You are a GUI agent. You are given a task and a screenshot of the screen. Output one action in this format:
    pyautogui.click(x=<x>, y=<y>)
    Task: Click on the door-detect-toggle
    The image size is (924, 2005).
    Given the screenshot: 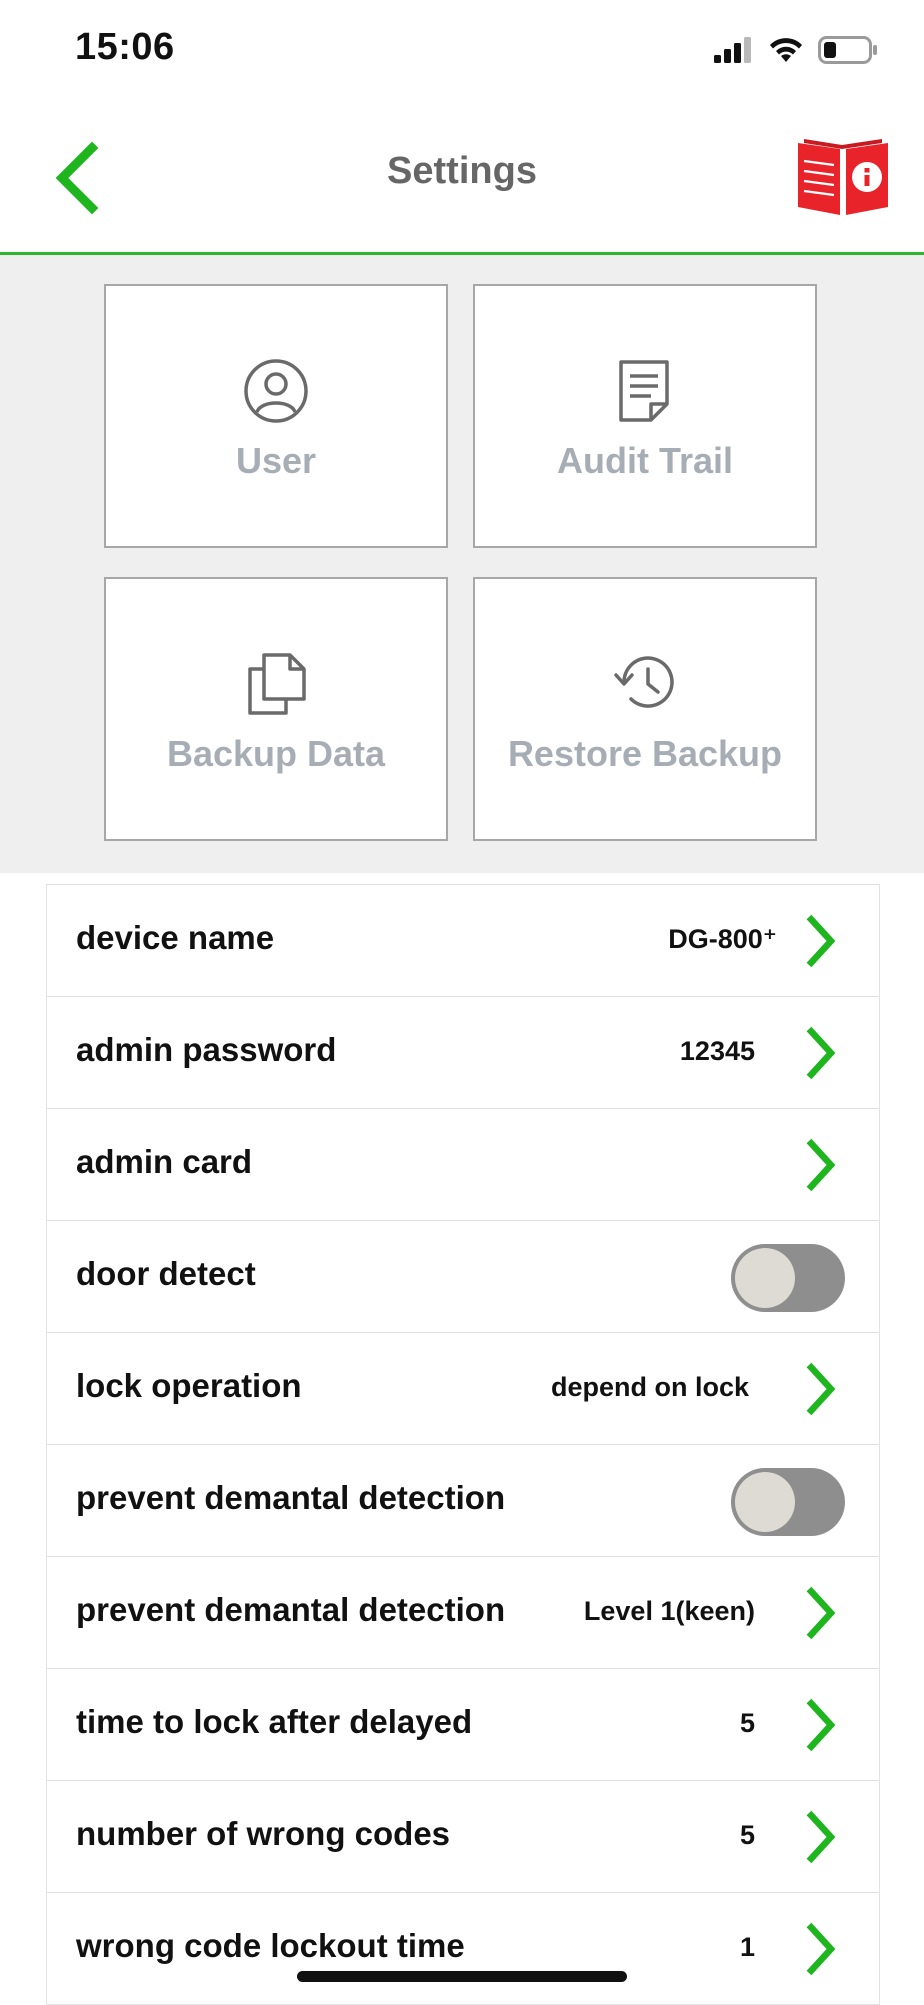 What is the action you would take?
    pyautogui.click(x=788, y=1278)
    